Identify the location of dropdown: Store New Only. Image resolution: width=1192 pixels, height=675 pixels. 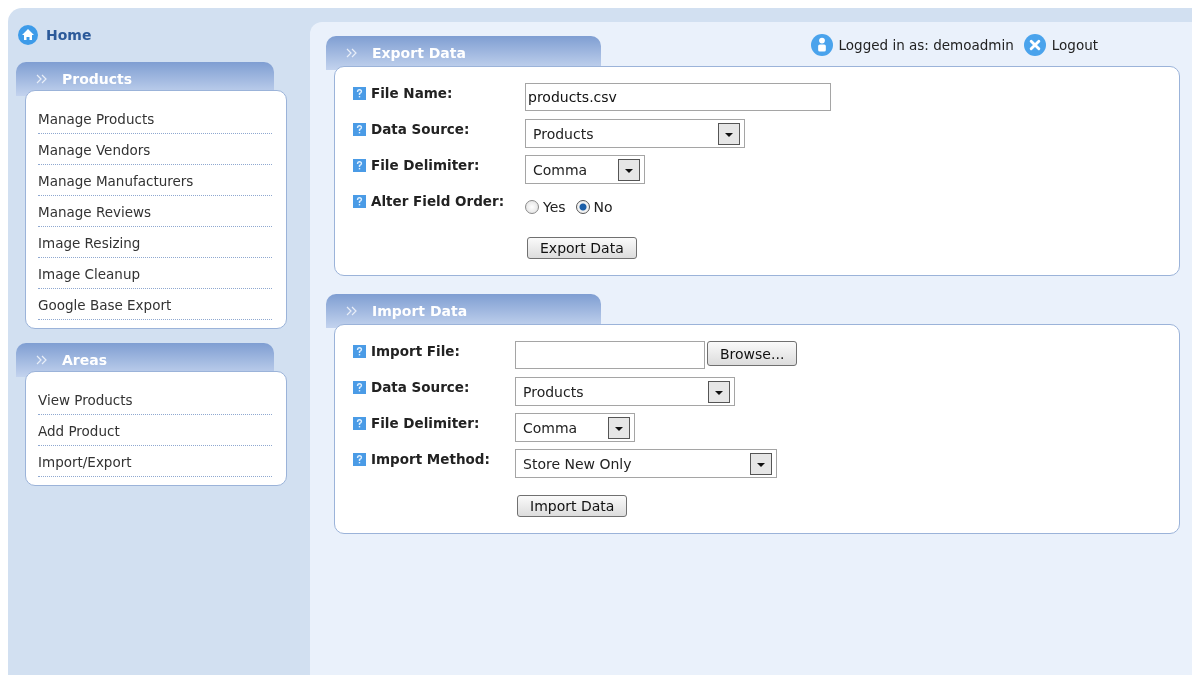
(646, 463).